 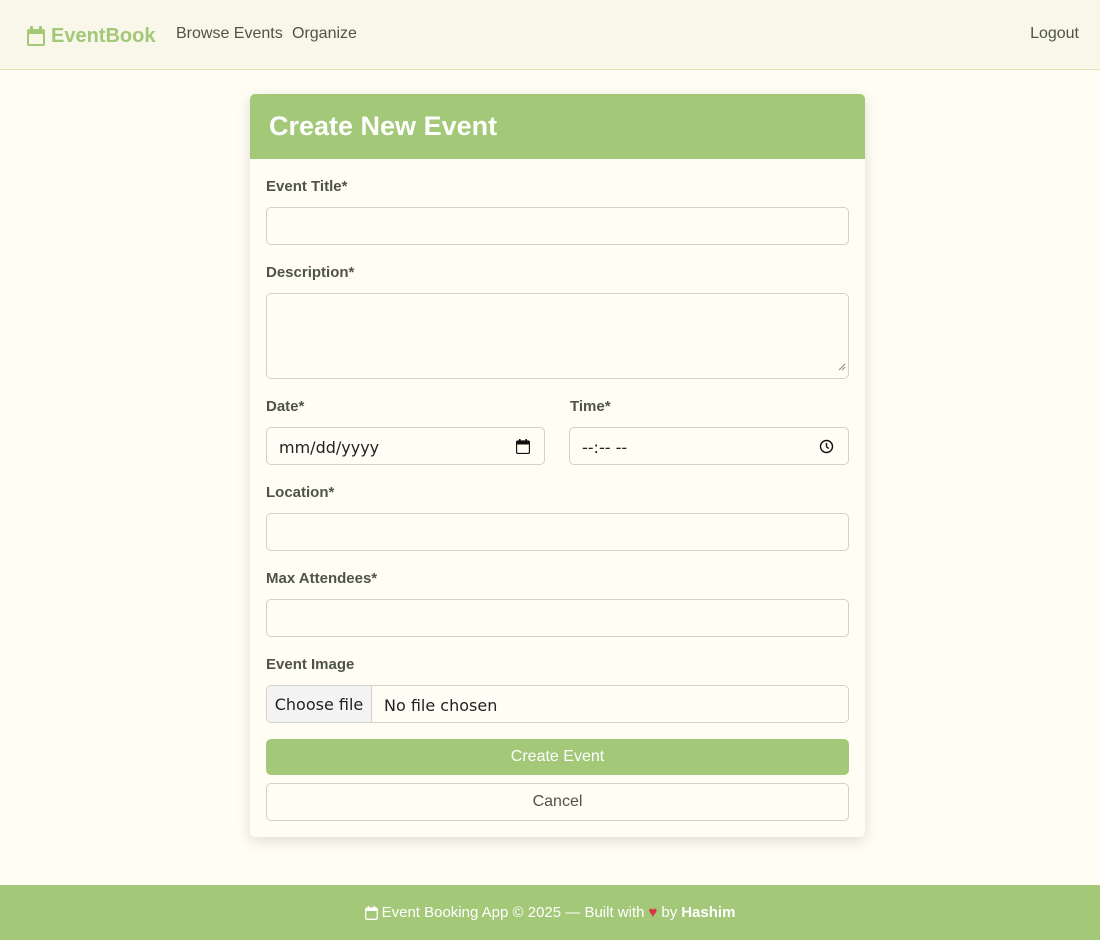 What do you see at coordinates (557, 704) in the screenshot?
I see `event-image-file-input: Choose file No file chosen` at bounding box center [557, 704].